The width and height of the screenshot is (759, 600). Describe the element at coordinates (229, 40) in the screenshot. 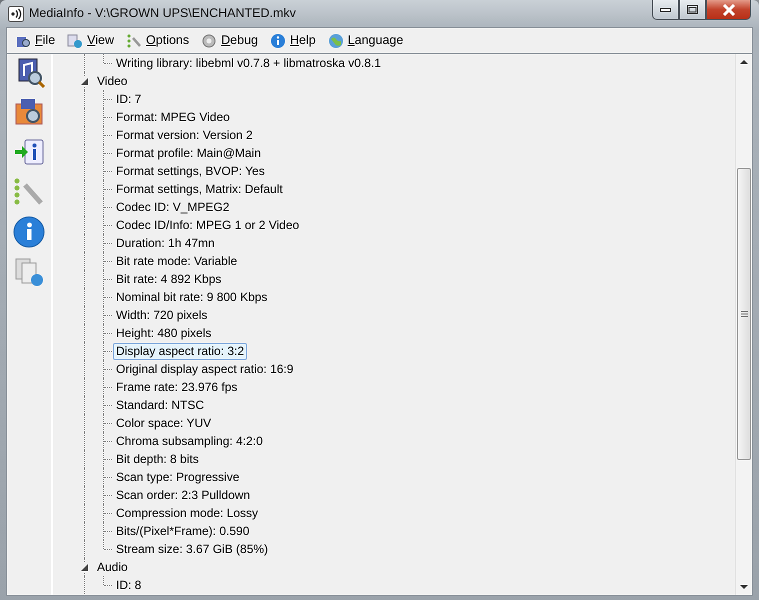

I see `menu-item: Debug` at that location.